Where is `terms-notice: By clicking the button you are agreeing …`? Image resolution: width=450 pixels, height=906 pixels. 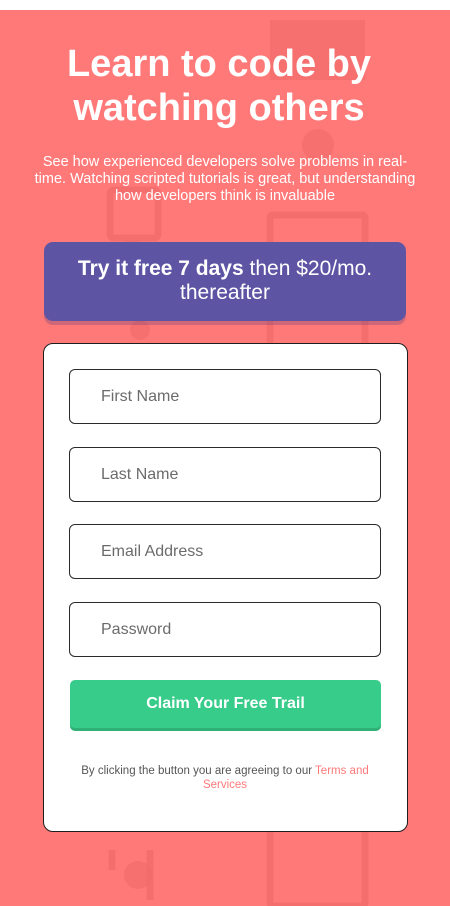 terms-notice: By clicking the button you are agreeing … is located at coordinates (225, 778).